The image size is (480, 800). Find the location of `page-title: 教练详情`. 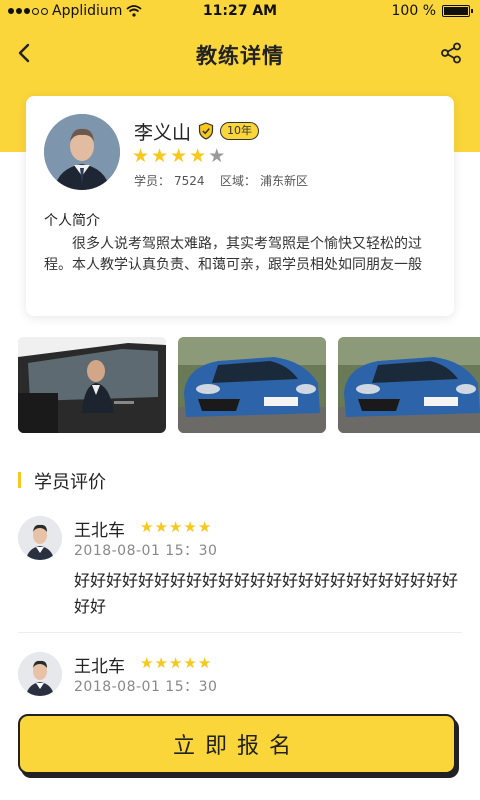

page-title: 教练详情 is located at coordinates (240, 56).